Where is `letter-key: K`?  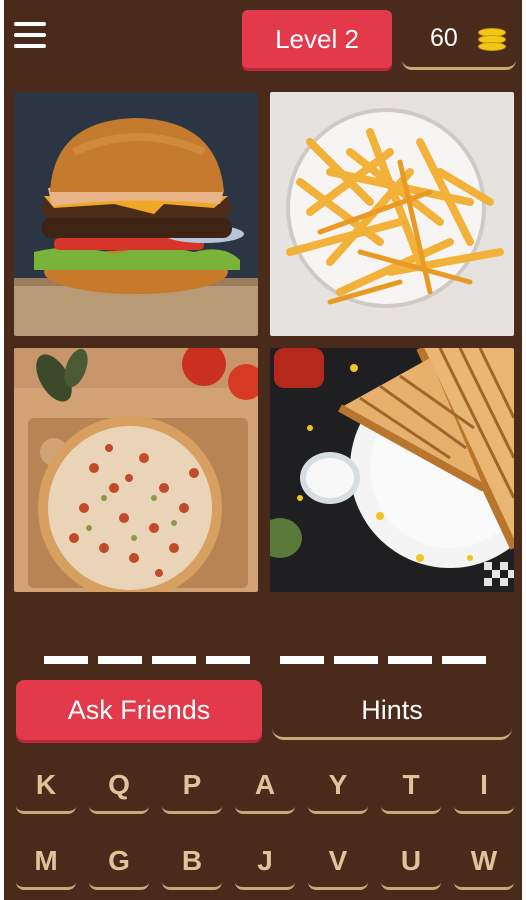 letter-key: K is located at coordinates (46, 785).